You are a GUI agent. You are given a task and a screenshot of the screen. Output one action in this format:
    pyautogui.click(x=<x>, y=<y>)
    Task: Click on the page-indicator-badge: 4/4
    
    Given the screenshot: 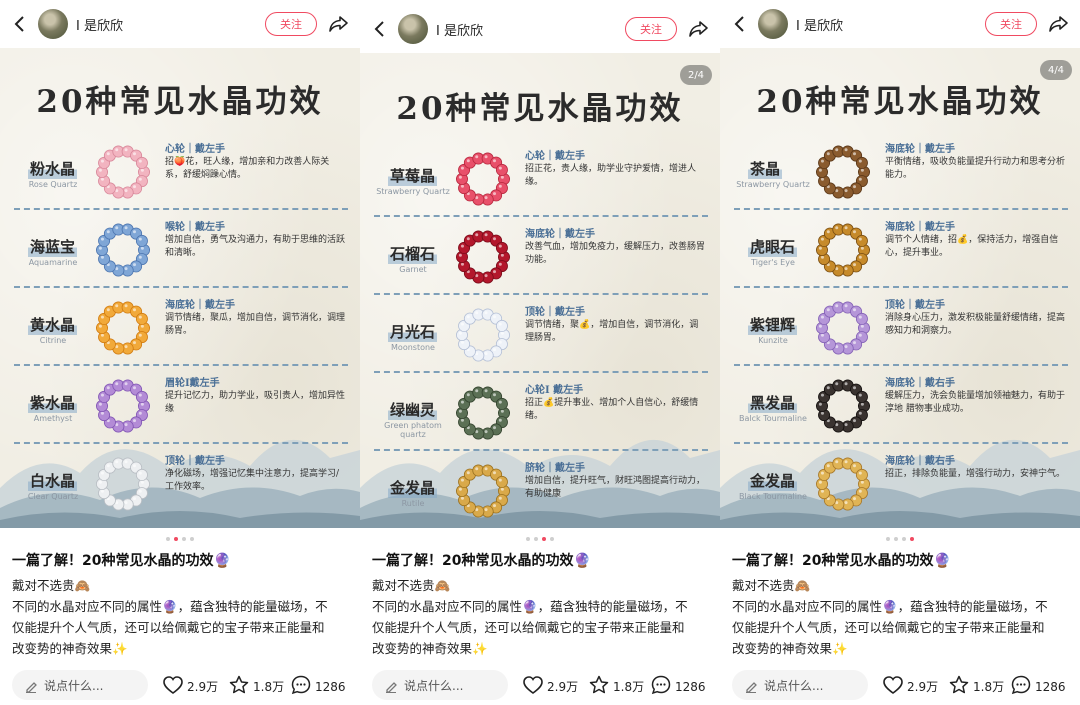 What is the action you would take?
    pyautogui.click(x=1056, y=70)
    